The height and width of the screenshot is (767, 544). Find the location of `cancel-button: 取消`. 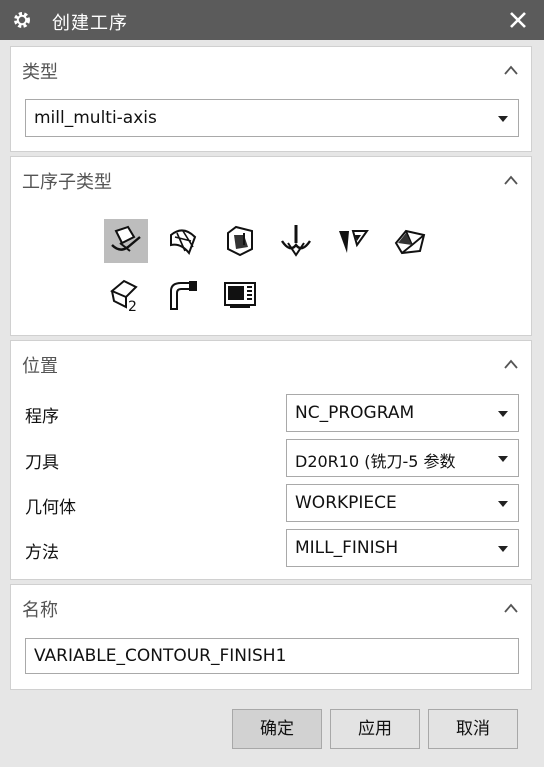

cancel-button: 取消 is located at coordinates (473, 729).